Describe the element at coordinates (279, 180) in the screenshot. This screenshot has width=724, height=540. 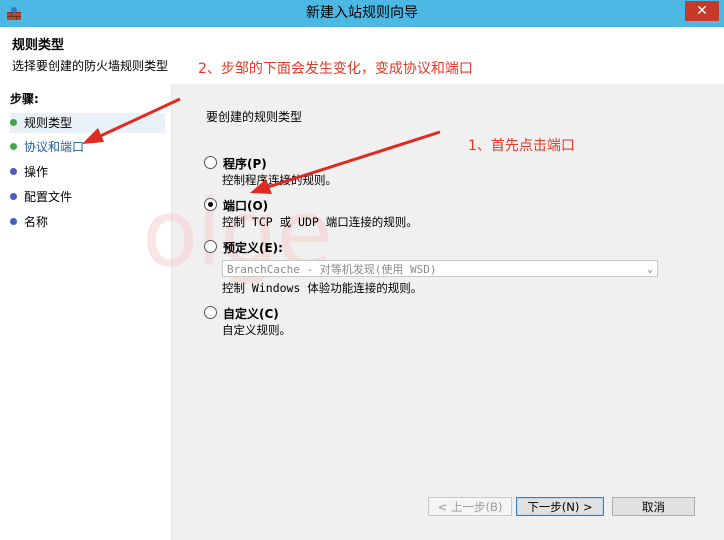
I see `option-program-desc: 控制程序连接的规则。` at that location.